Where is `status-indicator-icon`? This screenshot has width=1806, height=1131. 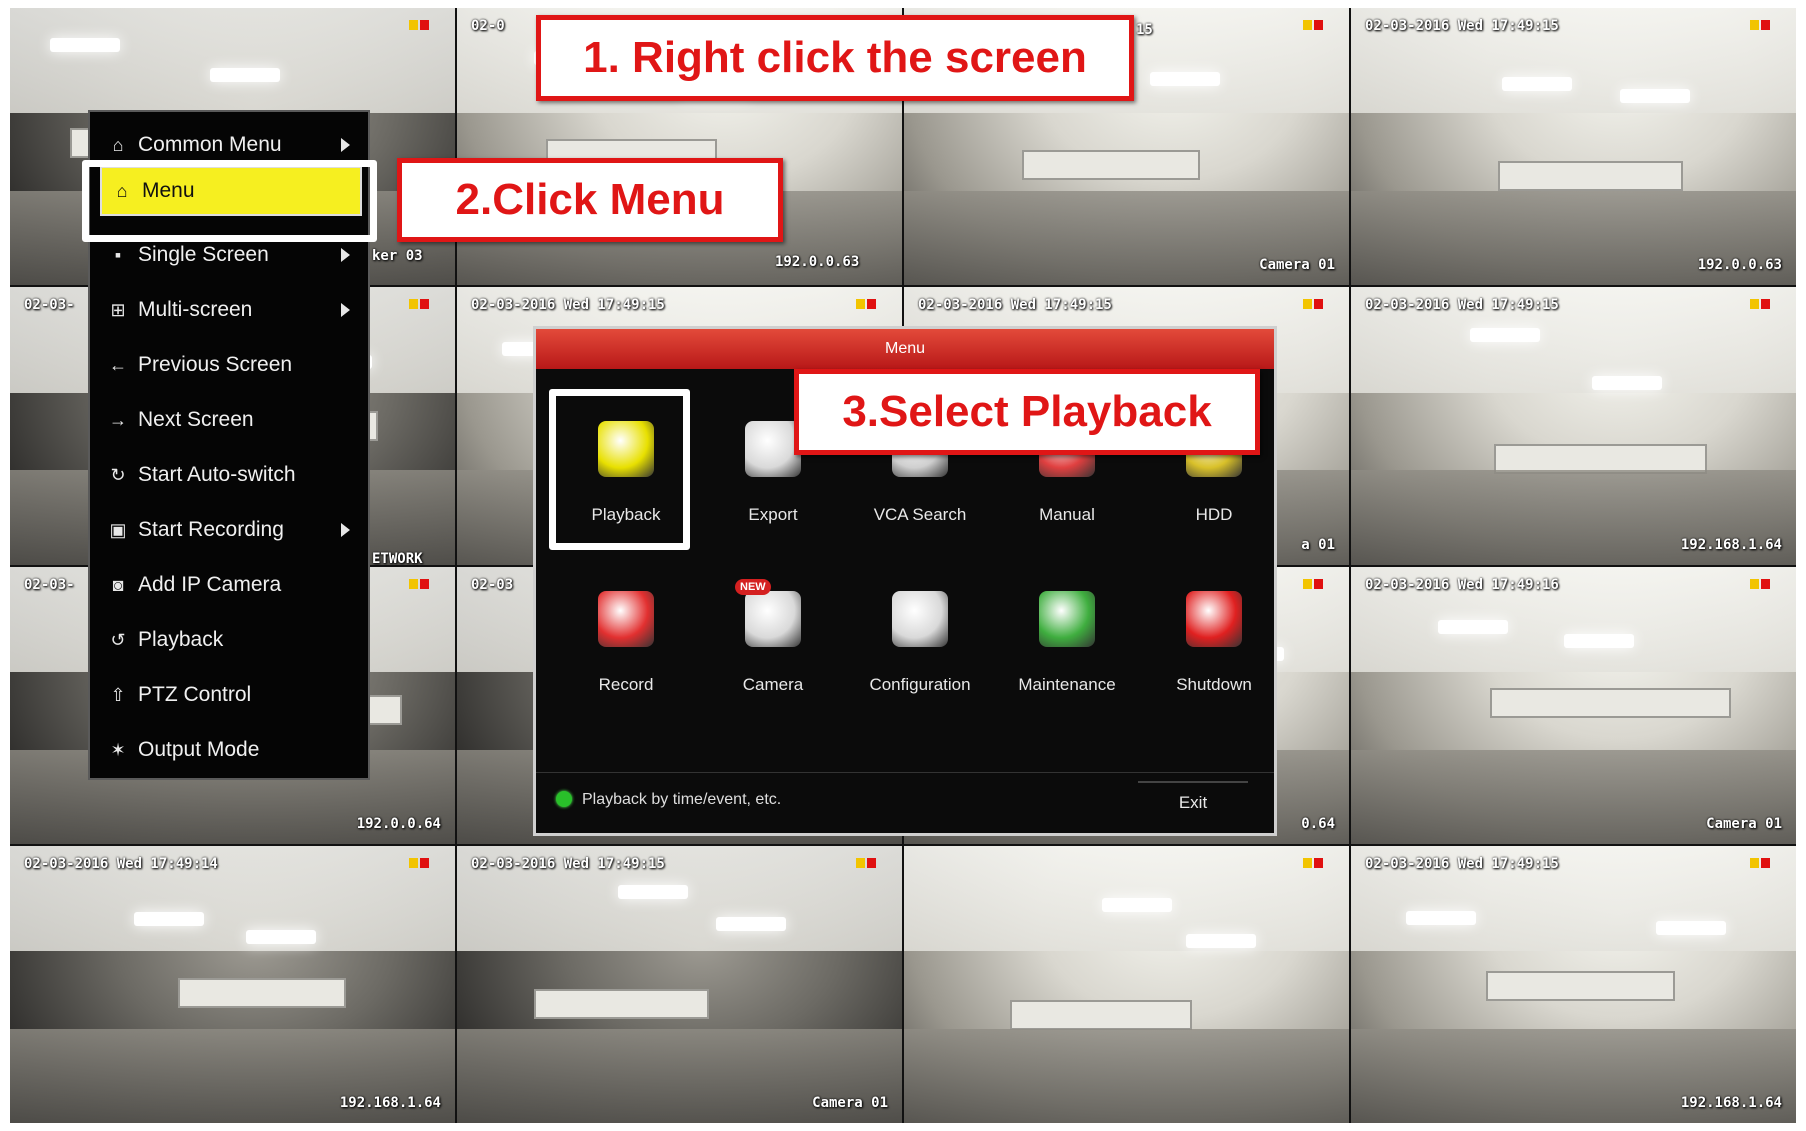 status-indicator-icon is located at coordinates (564, 799).